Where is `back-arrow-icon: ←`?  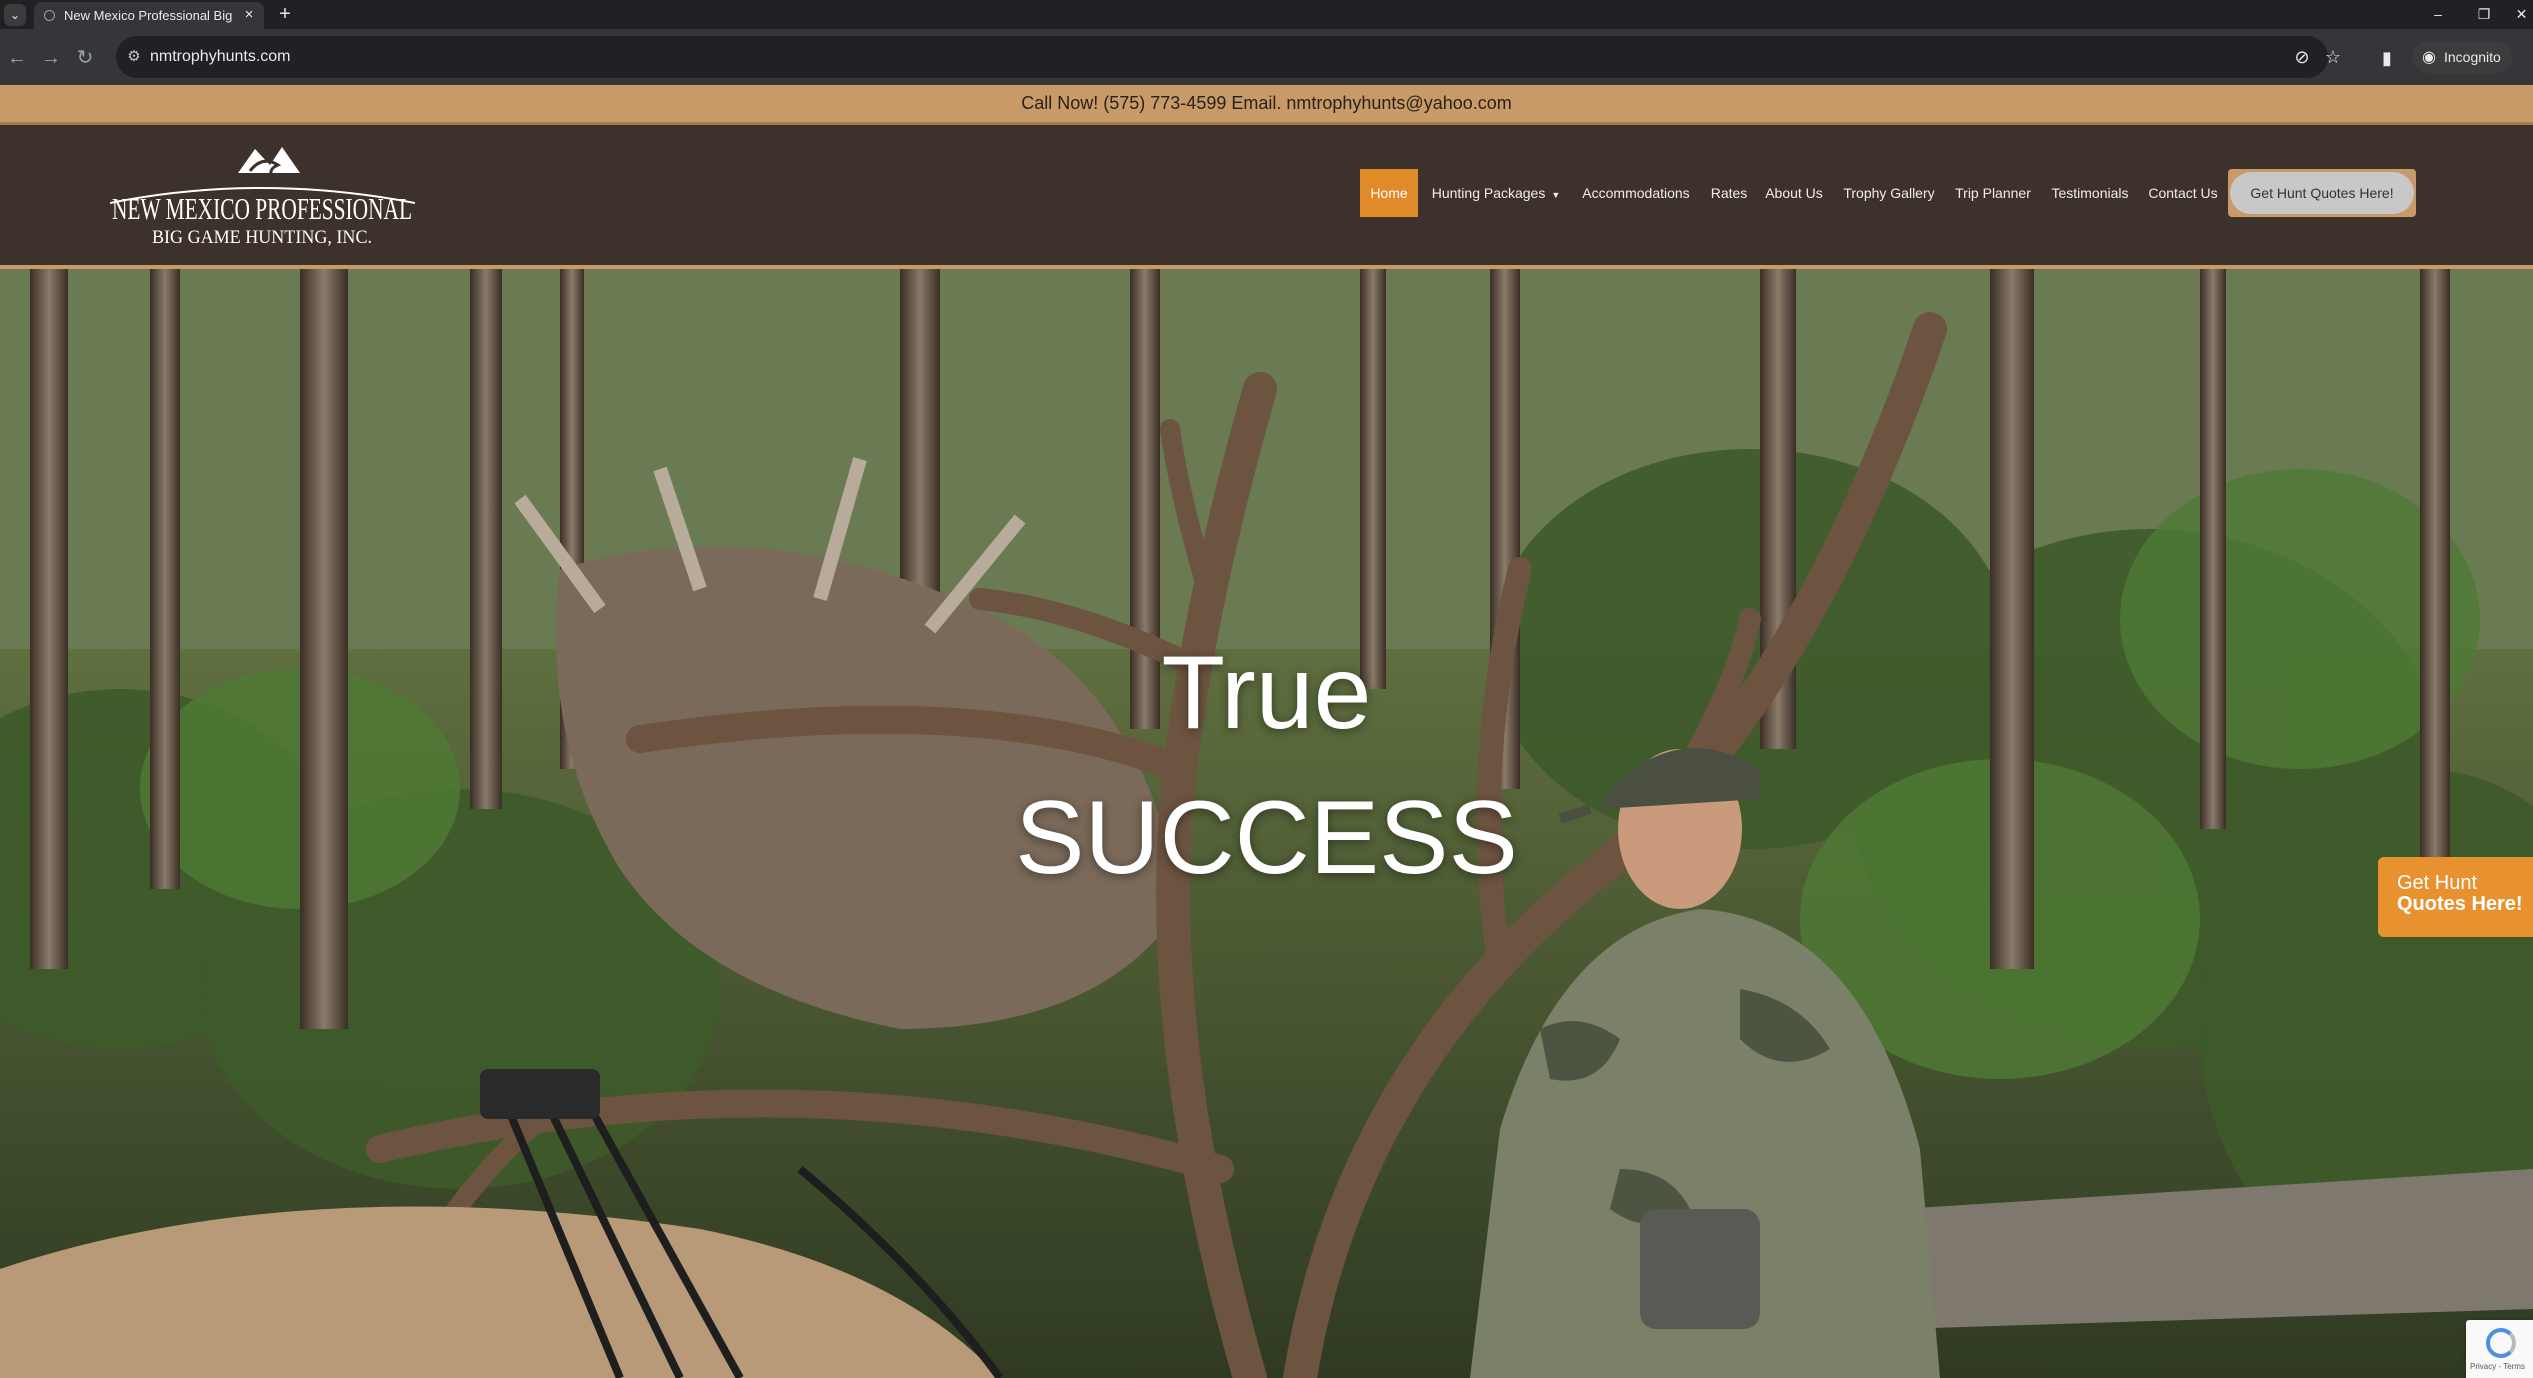
back-arrow-icon: ← is located at coordinates (17, 58).